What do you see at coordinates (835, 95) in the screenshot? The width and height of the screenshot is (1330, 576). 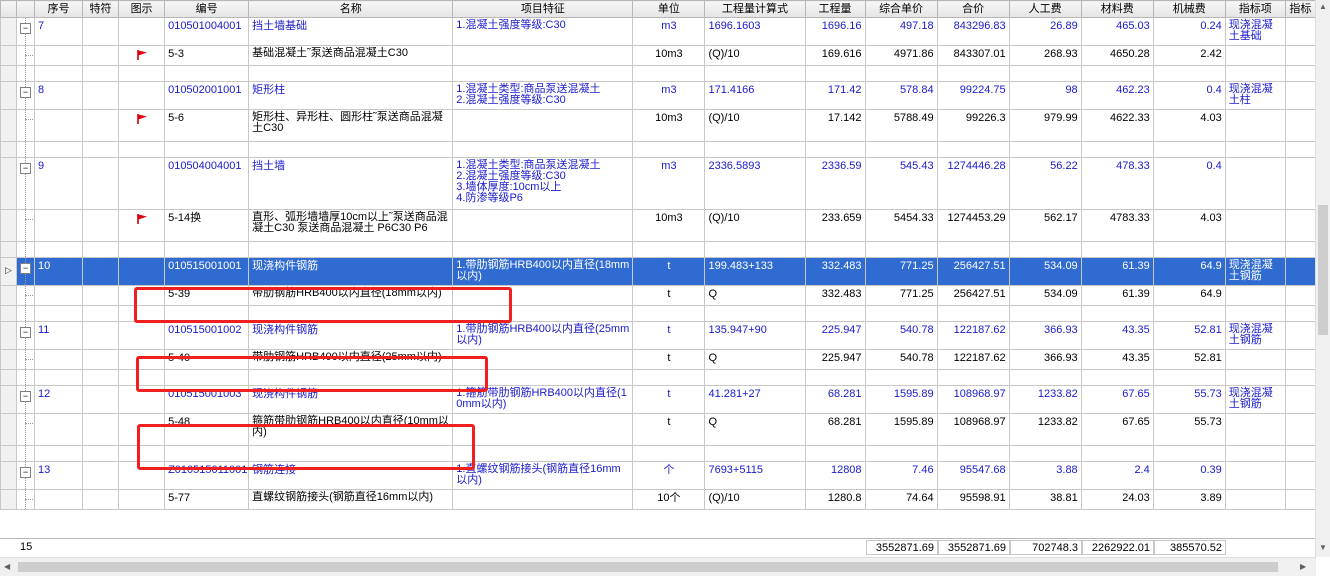 I see `qty-cell: 171.42` at bounding box center [835, 95].